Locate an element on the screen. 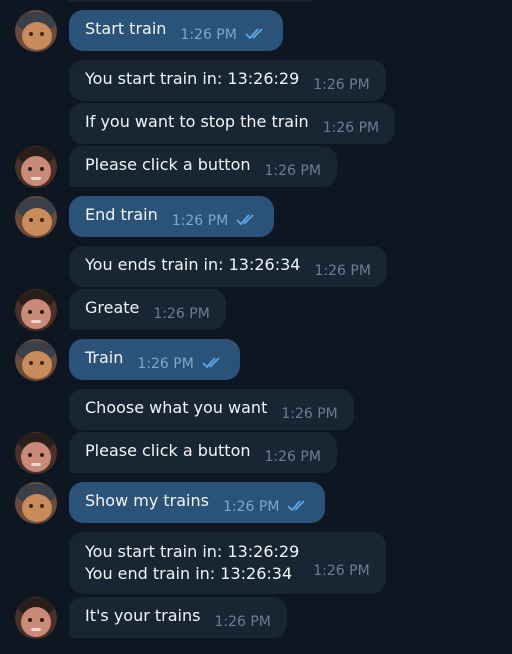  message-text: Greate is located at coordinates (112, 307).